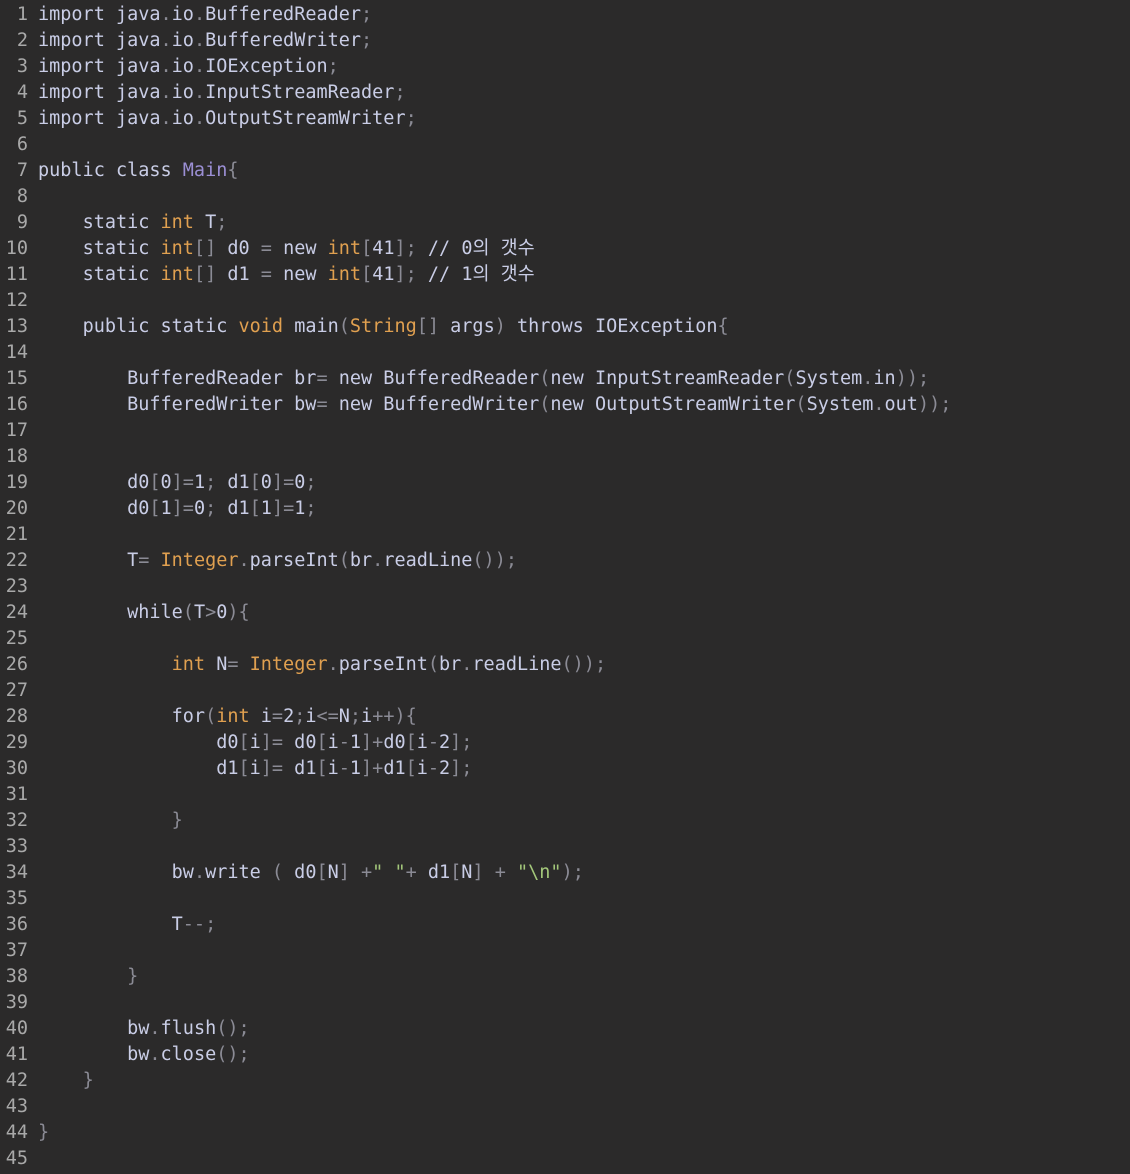 The height and width of the screenshot is (1174, 1130). Describe the element at coordinates (565, 1029) in the screenshot. I see `code-line: 40 bw.flush();` at that location.